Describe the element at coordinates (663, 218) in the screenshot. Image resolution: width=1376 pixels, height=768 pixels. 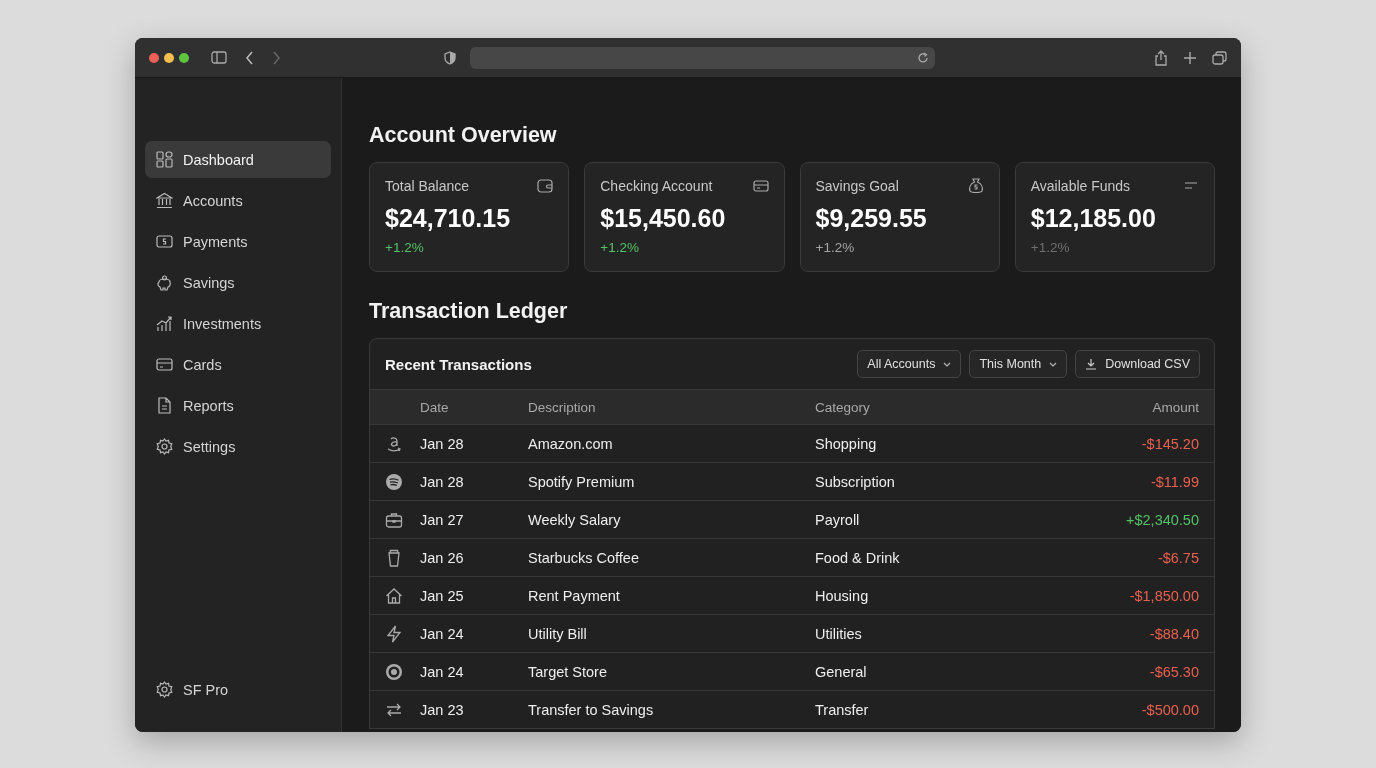
I see `balance-amount: $15,450.60` at that location.